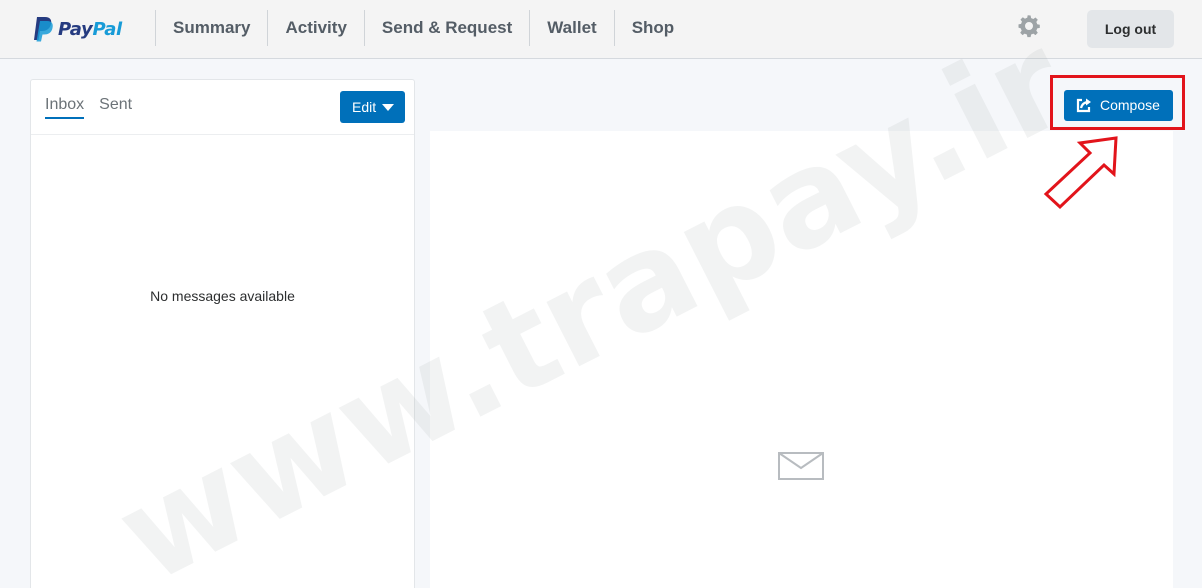  Describe the element at coordinates (364, 107) in the screenshot. I see `edit-label: Edit` at that location.